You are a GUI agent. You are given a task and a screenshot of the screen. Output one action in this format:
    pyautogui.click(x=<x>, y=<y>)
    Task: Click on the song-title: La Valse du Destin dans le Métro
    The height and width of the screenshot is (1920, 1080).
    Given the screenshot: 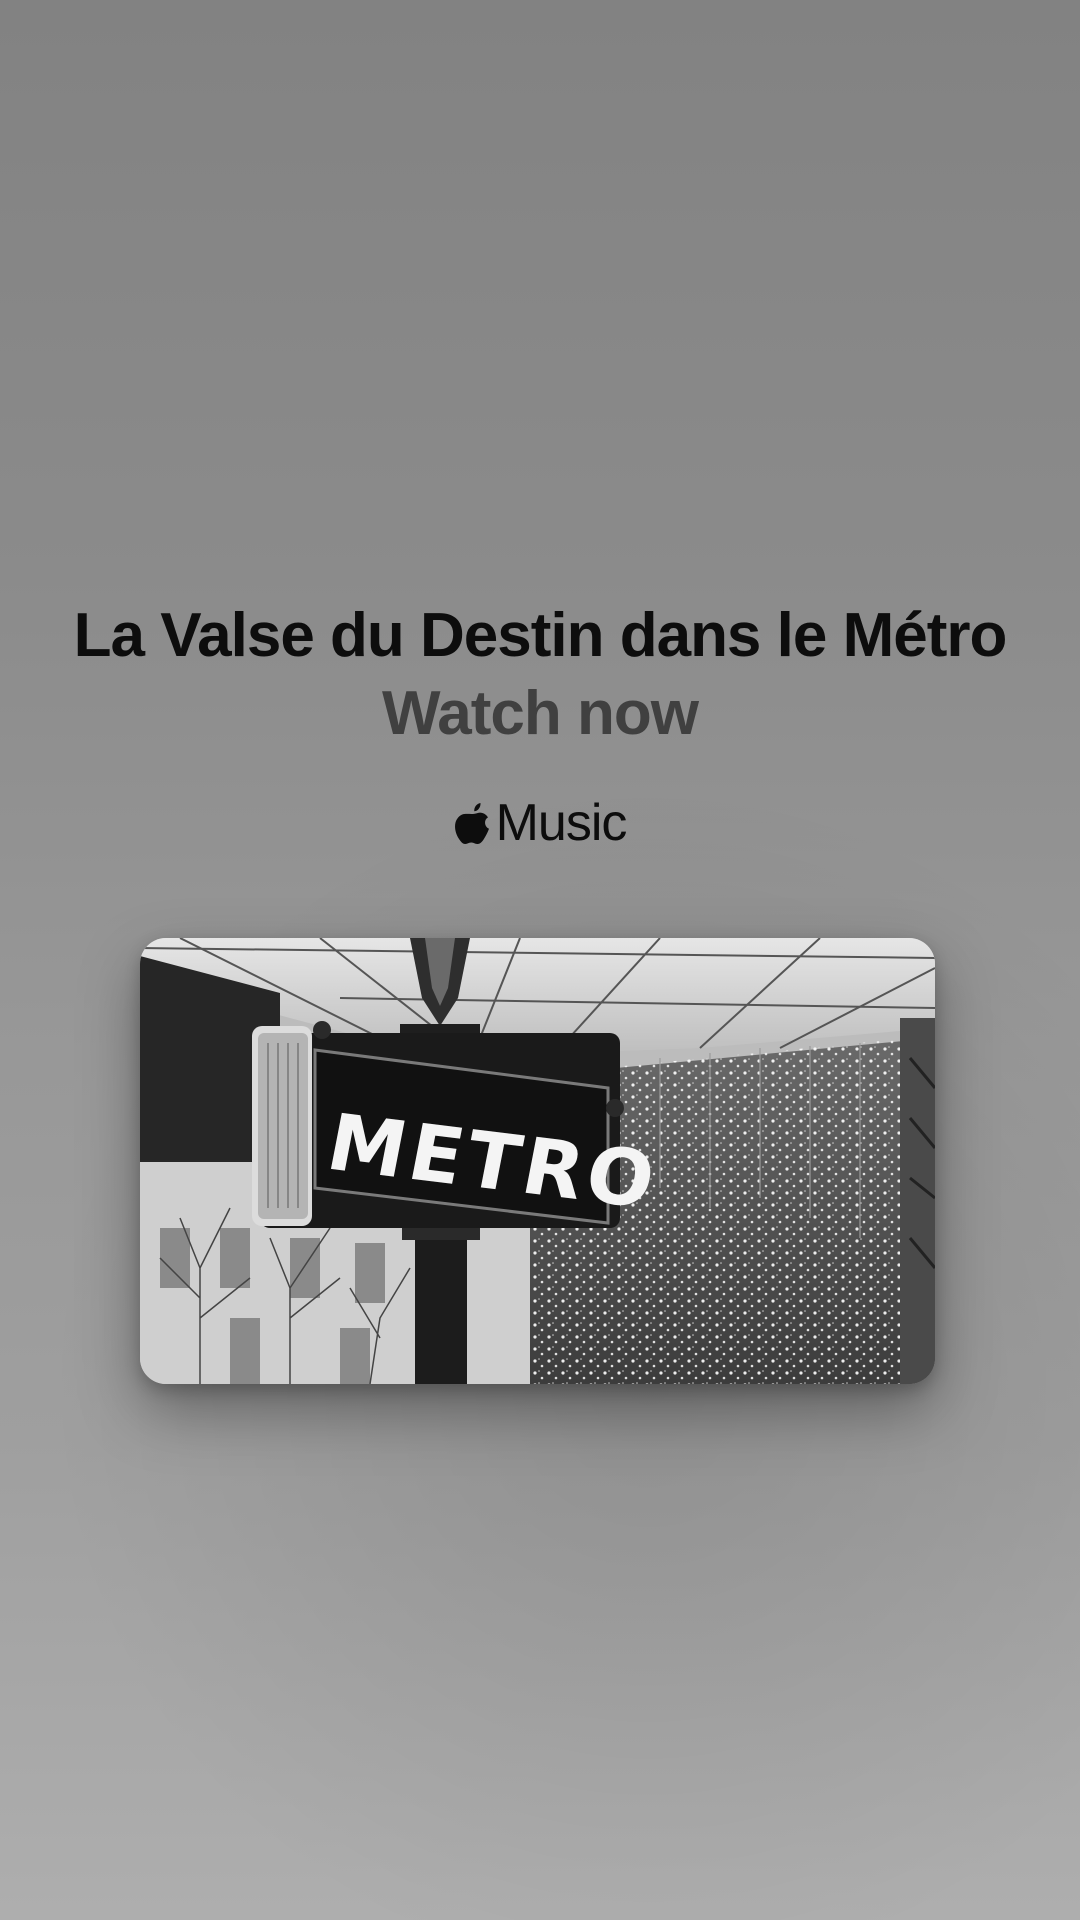 What is the action you would take?
    pyautogui.click(x=540, y=635)
    